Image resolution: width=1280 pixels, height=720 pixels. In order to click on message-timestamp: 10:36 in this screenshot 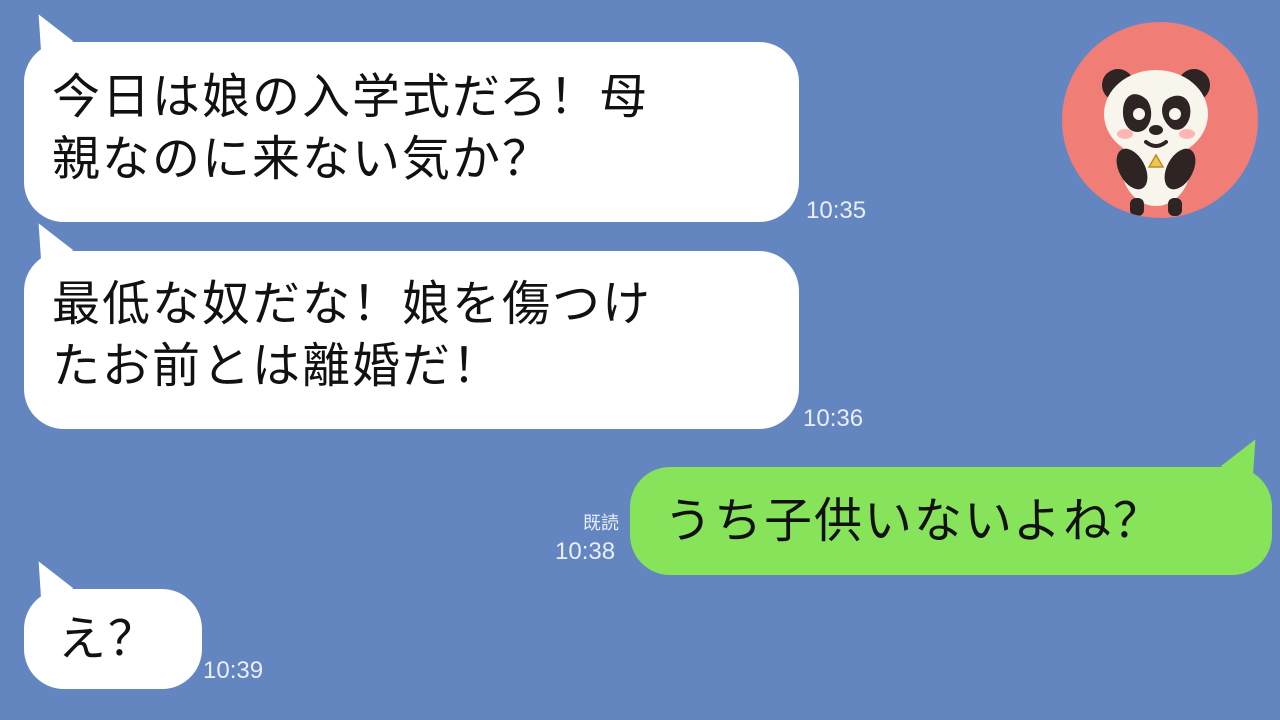, I will do `click(833, 418)`.